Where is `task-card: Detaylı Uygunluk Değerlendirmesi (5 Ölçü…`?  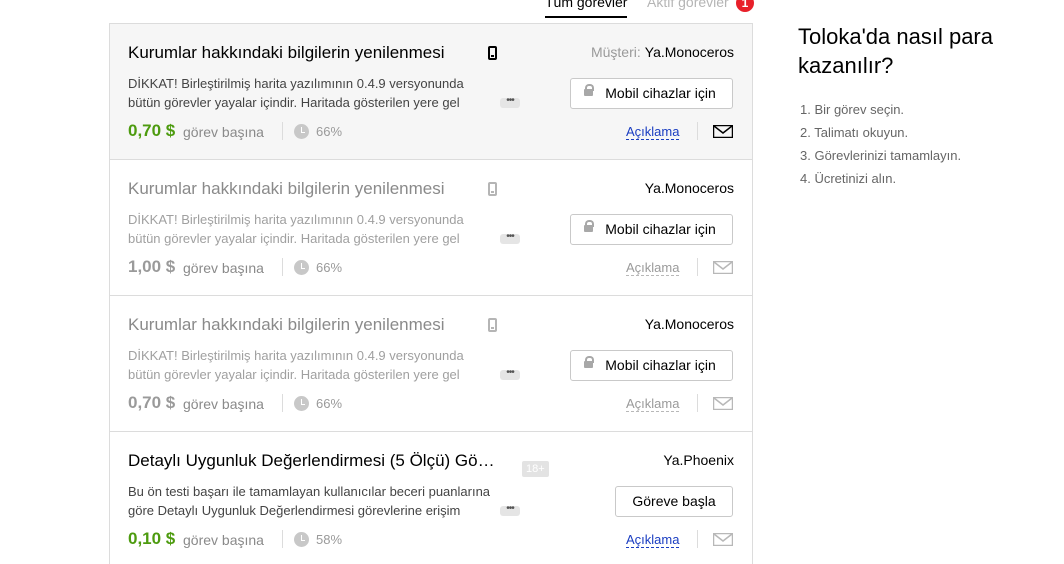
task-card: Detaylı Uygunluk Değerlendirmesi (5 Ölçü… is located at coordinates (431, 498).